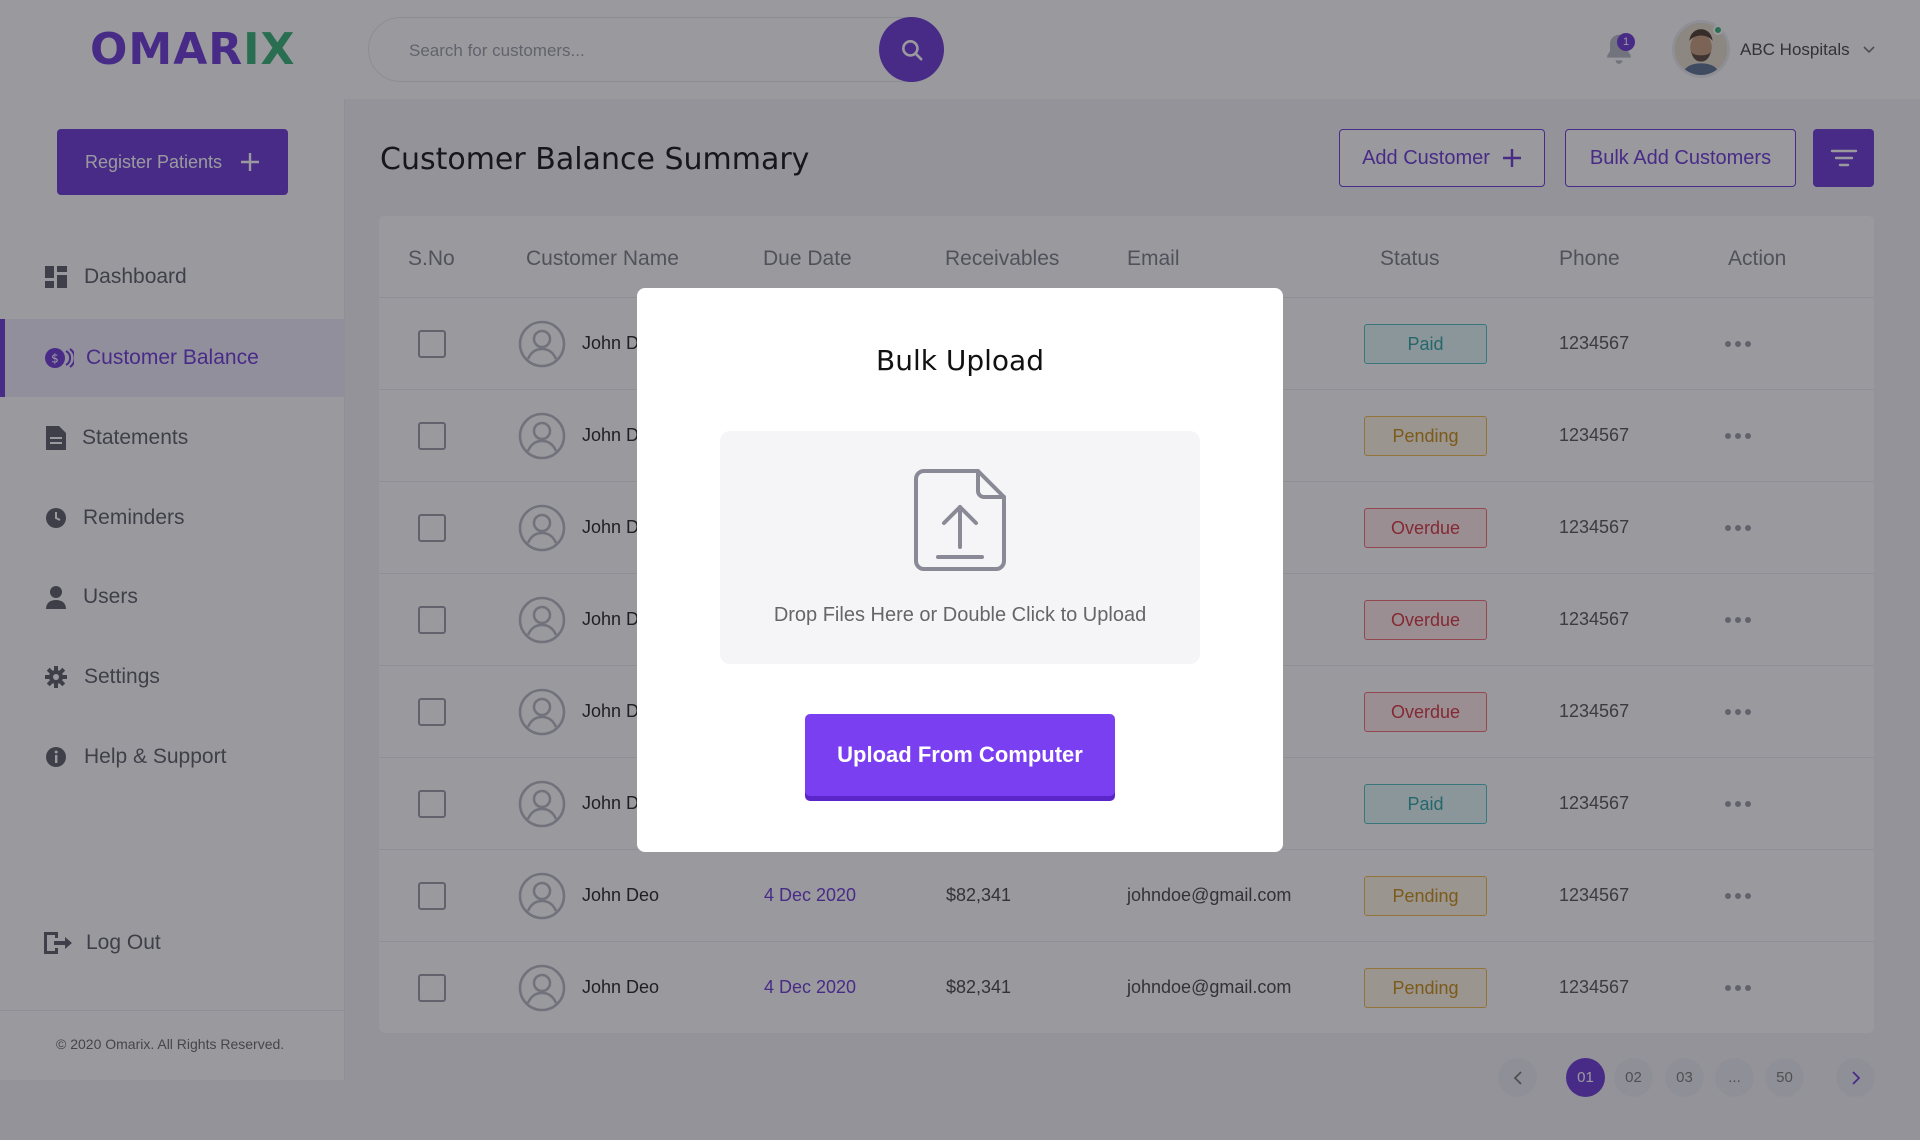  Describe the element at coordinates (960, 520) in the screenshot. I see `file-upload-icon` at that location.